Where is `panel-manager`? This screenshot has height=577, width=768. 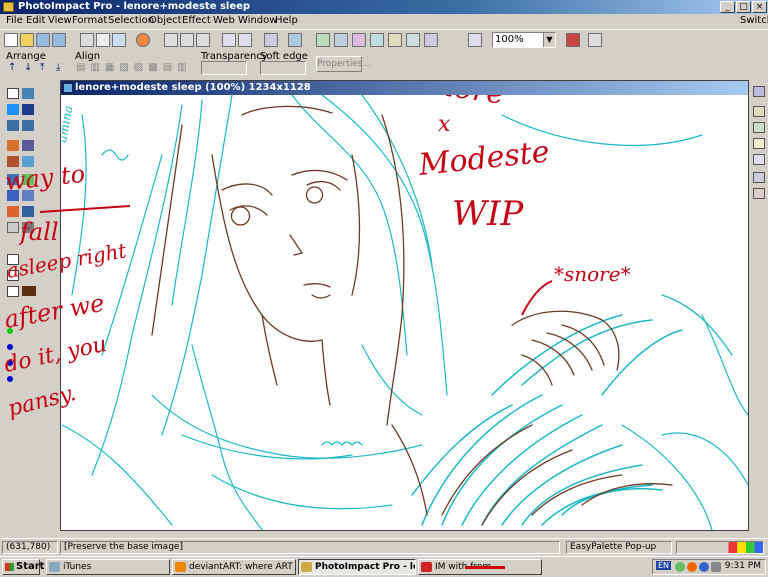 panel-manager is located at coordinates (759, 307).